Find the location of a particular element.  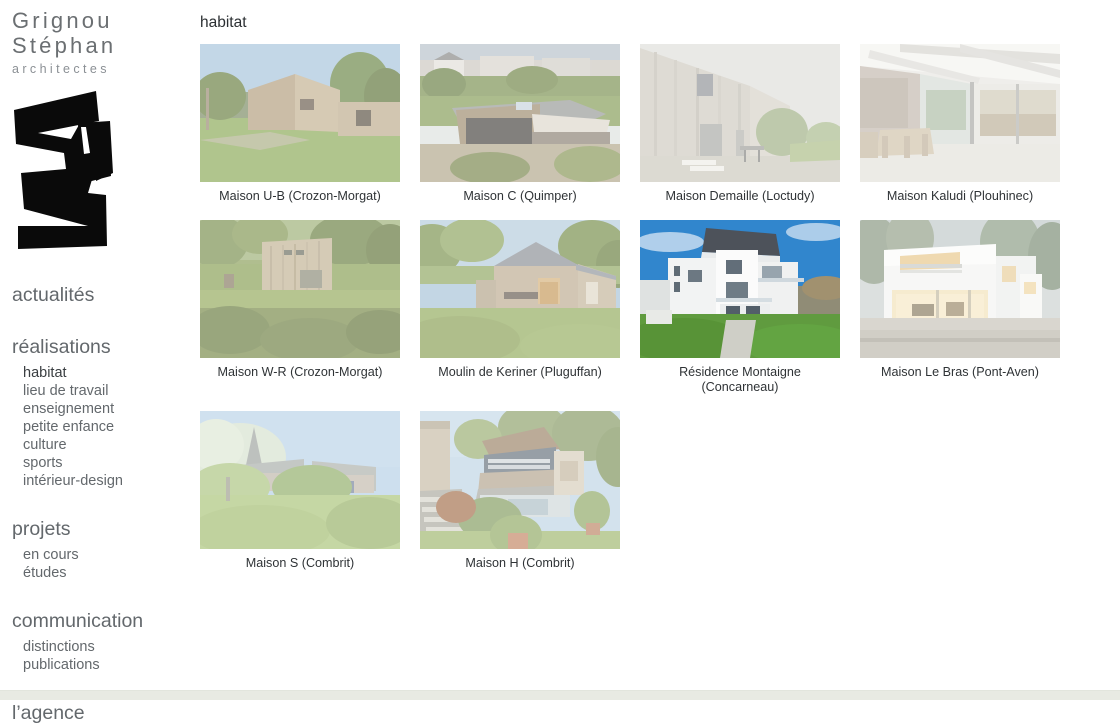

project-caption: Moulin de Keriner (Pluguffan) is located at coordinates (520, 372).